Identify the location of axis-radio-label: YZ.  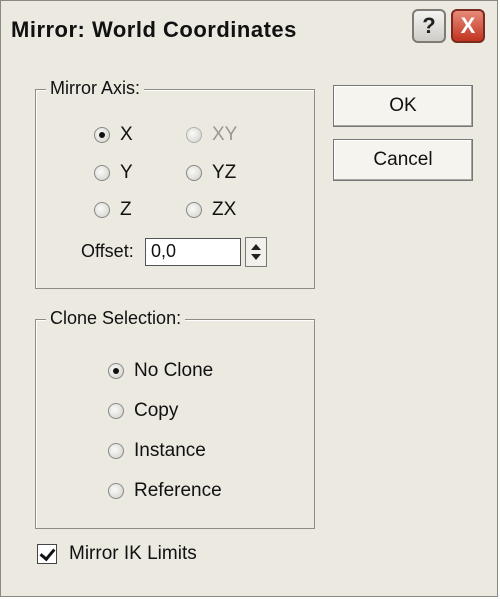
(224, 172).